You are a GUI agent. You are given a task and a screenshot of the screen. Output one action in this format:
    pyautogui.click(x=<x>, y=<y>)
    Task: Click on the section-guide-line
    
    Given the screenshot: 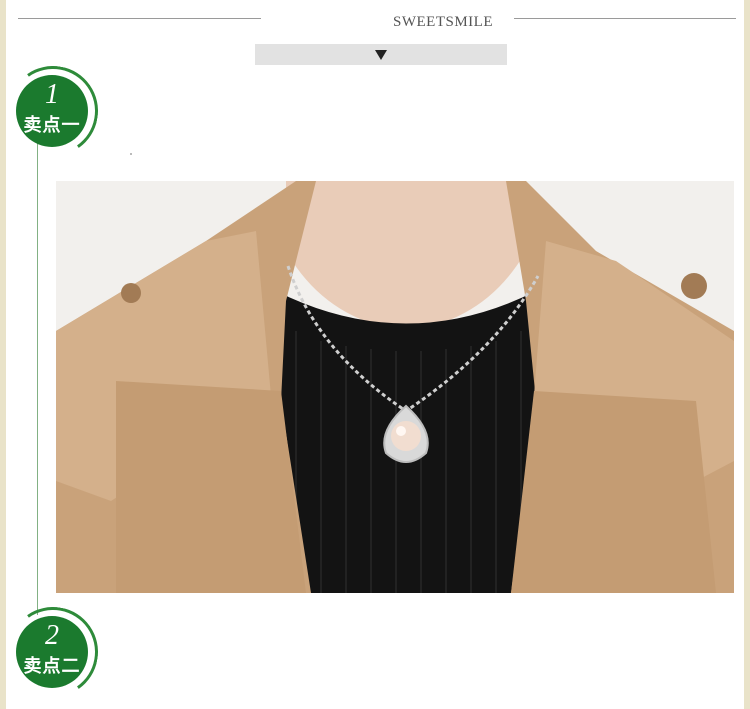 What is the action you would take?
    pyautogui.click(x=37, y=377)
    